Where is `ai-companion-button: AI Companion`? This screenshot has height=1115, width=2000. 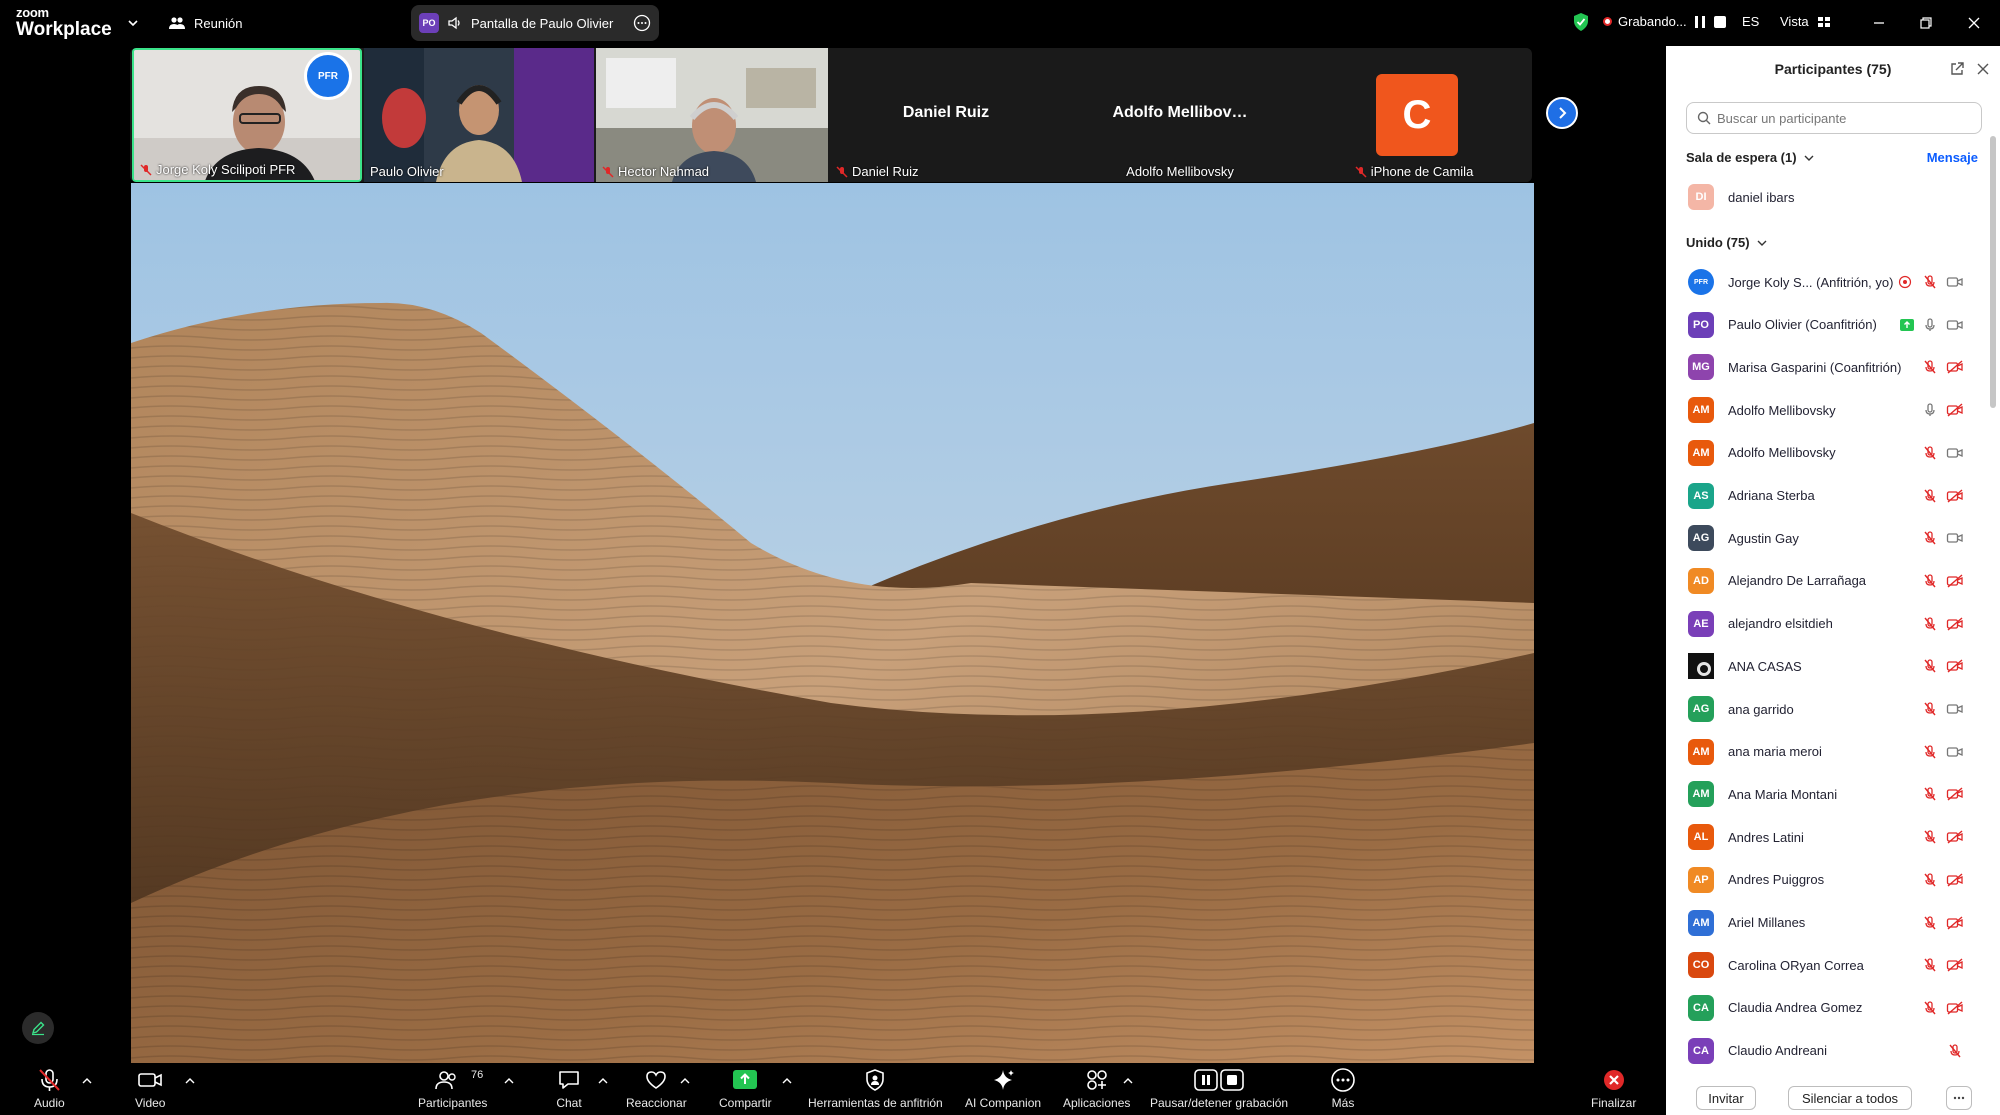
ai-companion-button: AI Companion is located at coordinates (1003, 1088).